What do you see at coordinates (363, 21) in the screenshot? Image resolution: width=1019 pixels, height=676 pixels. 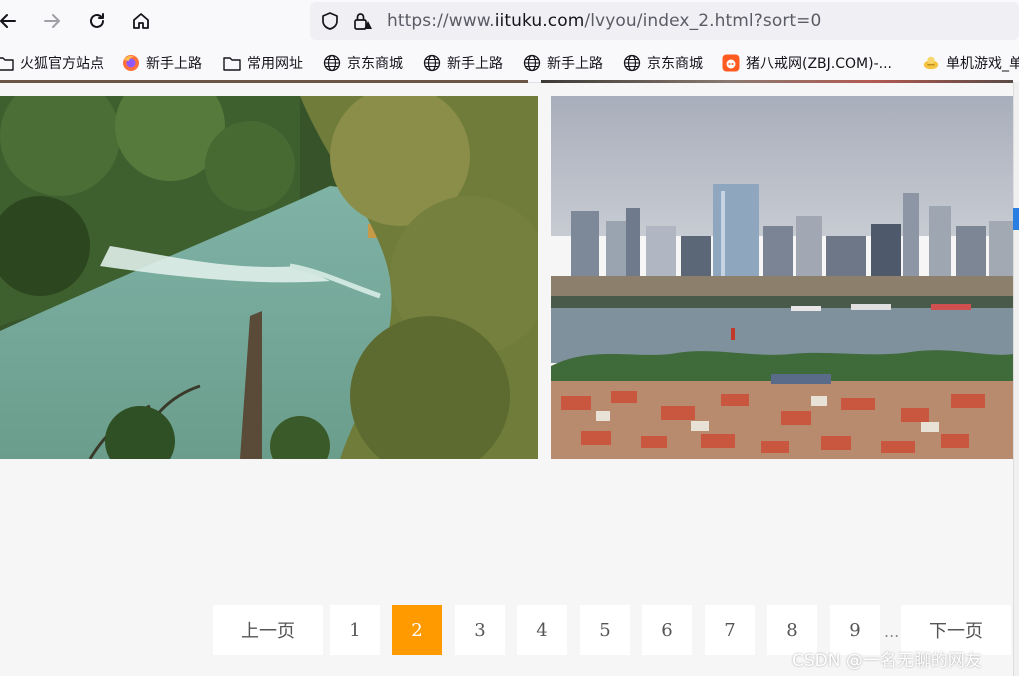 I see `lock-warning-icon` at bounding box center [363, 21].